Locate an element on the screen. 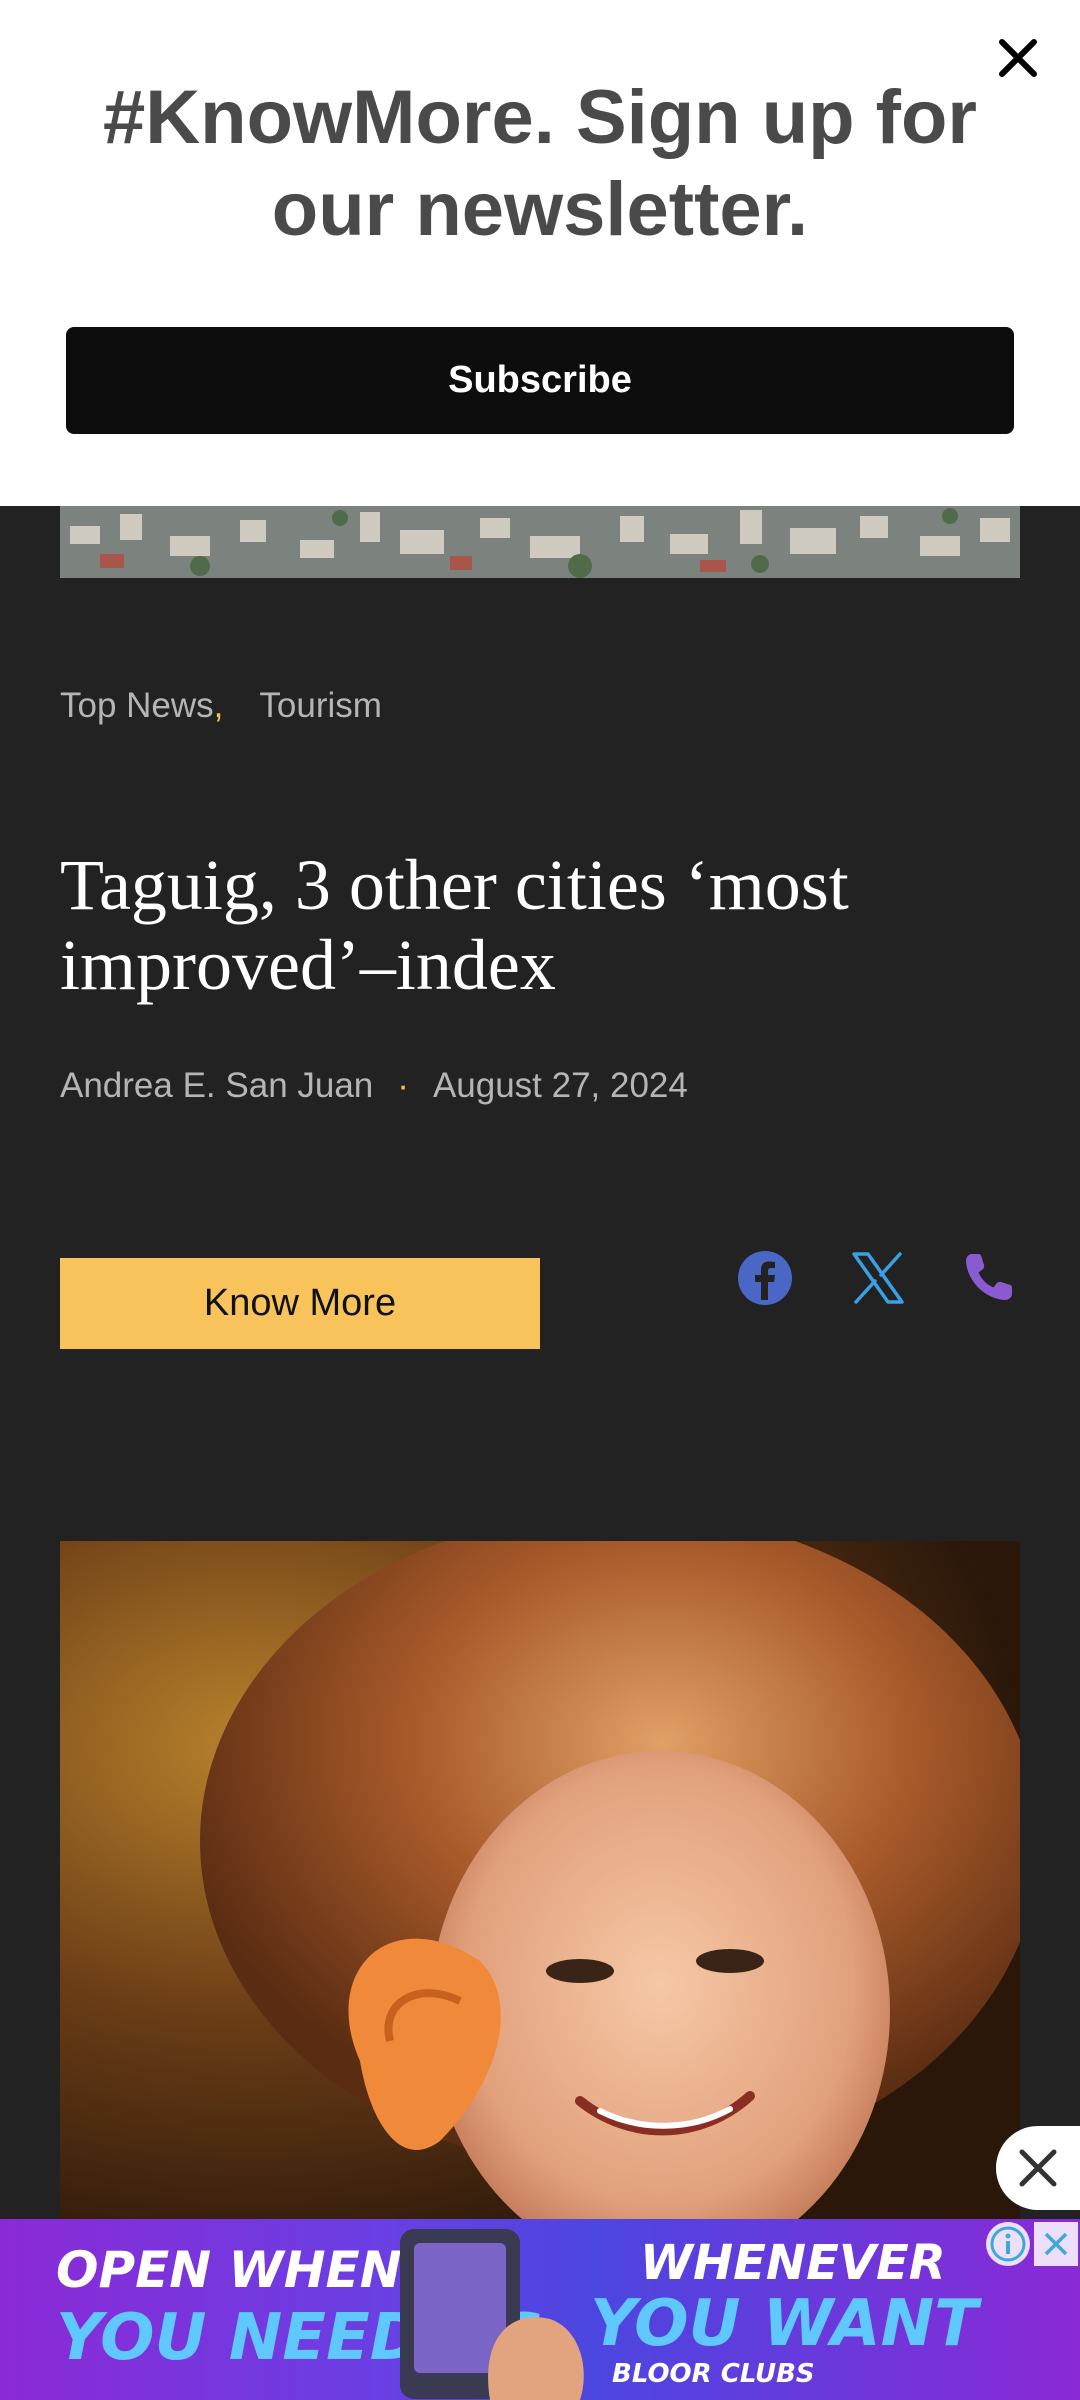 This screenshot has width=1080, height=2400. ad-info-icon is located at coordinates (1008, 2244).